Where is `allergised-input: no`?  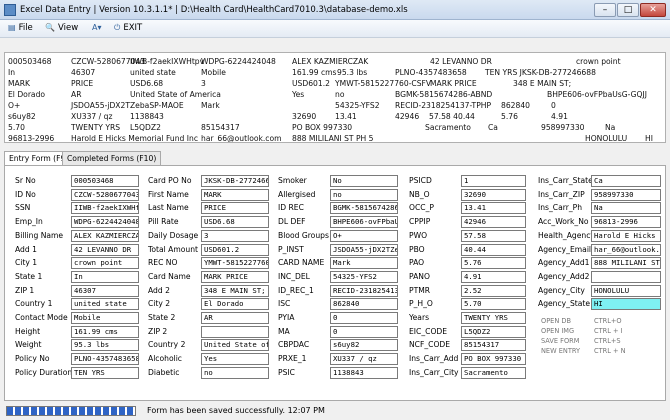
allergised-input: no is located at coordinates (364, 194).